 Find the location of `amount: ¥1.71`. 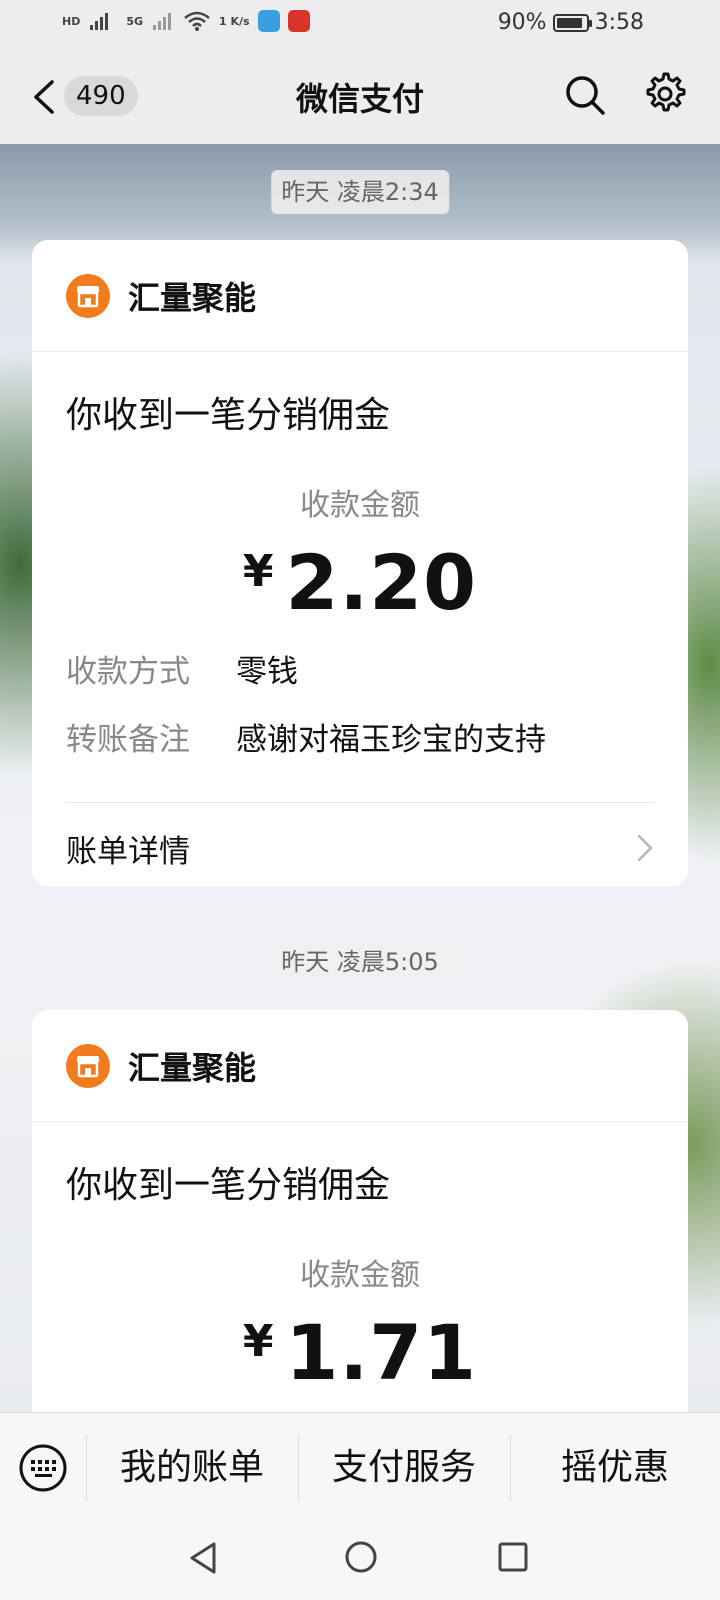

amount: ¥1.71 is located at coordinates (360, 1352).